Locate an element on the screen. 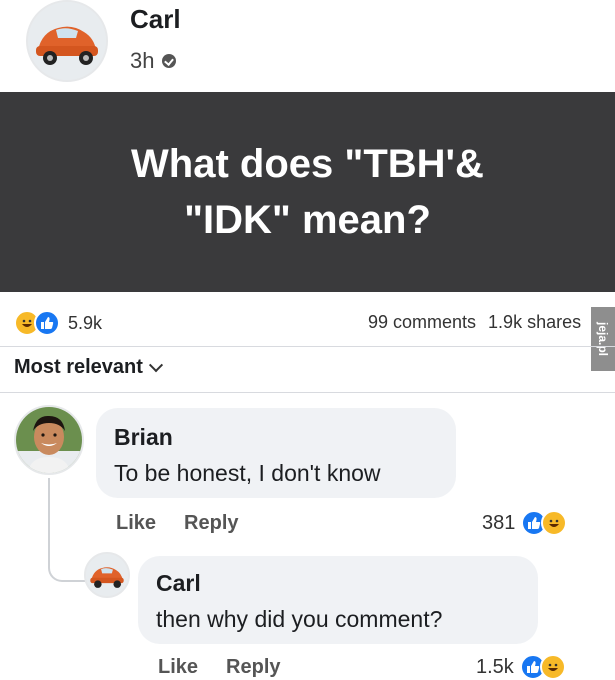 The image size is (615, 680). post-comments-count: 99 comments is located at coordinates (422, 322).